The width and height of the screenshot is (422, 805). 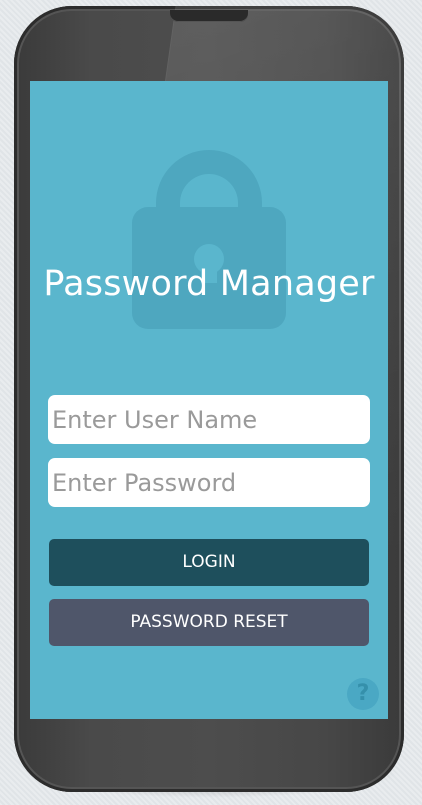 What do you see at coordinates (209, 16) in the screenshot?
I see `phone-speaker` at bounding box center [209, 16].